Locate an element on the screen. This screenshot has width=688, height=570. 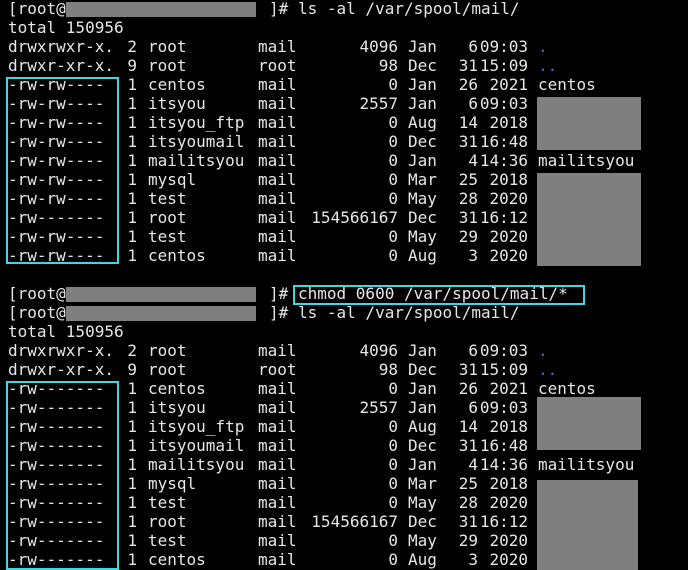
day: 6 is located at coordinates (473, 103).